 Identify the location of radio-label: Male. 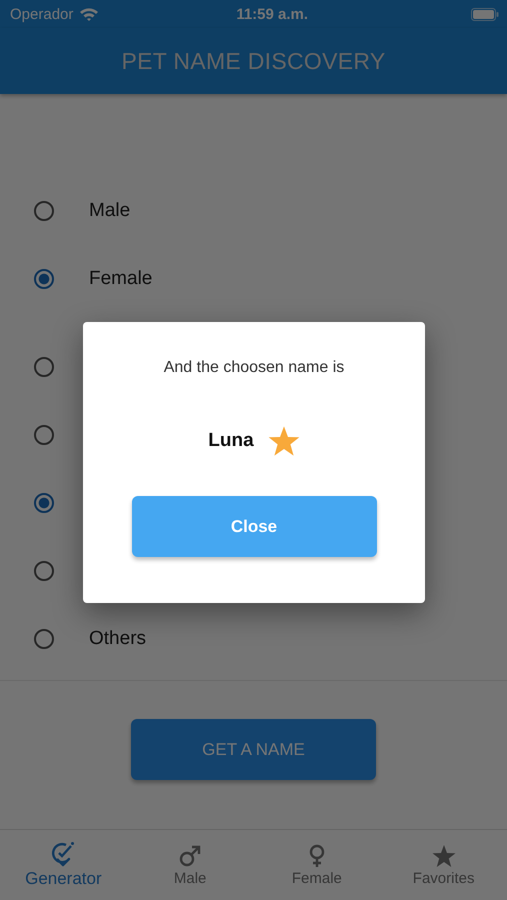
(109, 211).